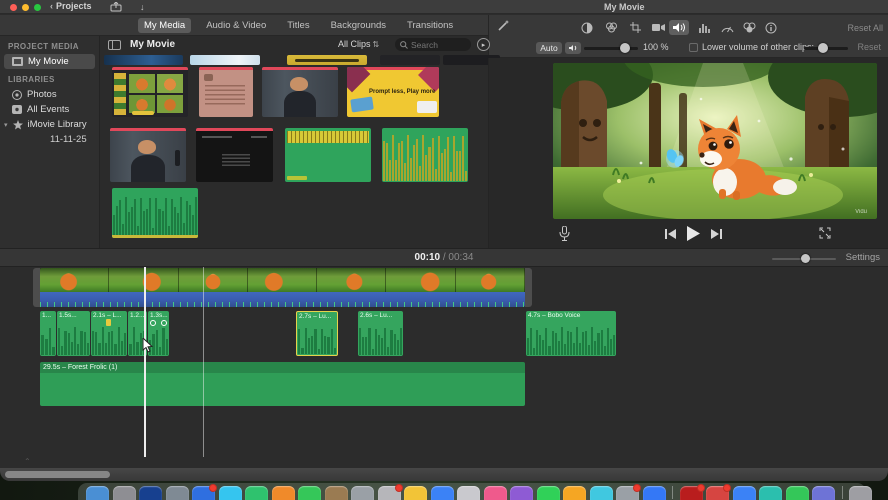  Describe the element at coordinates (705, 27) in the screenshot. I see `noise-equalizer-icon` at that location.